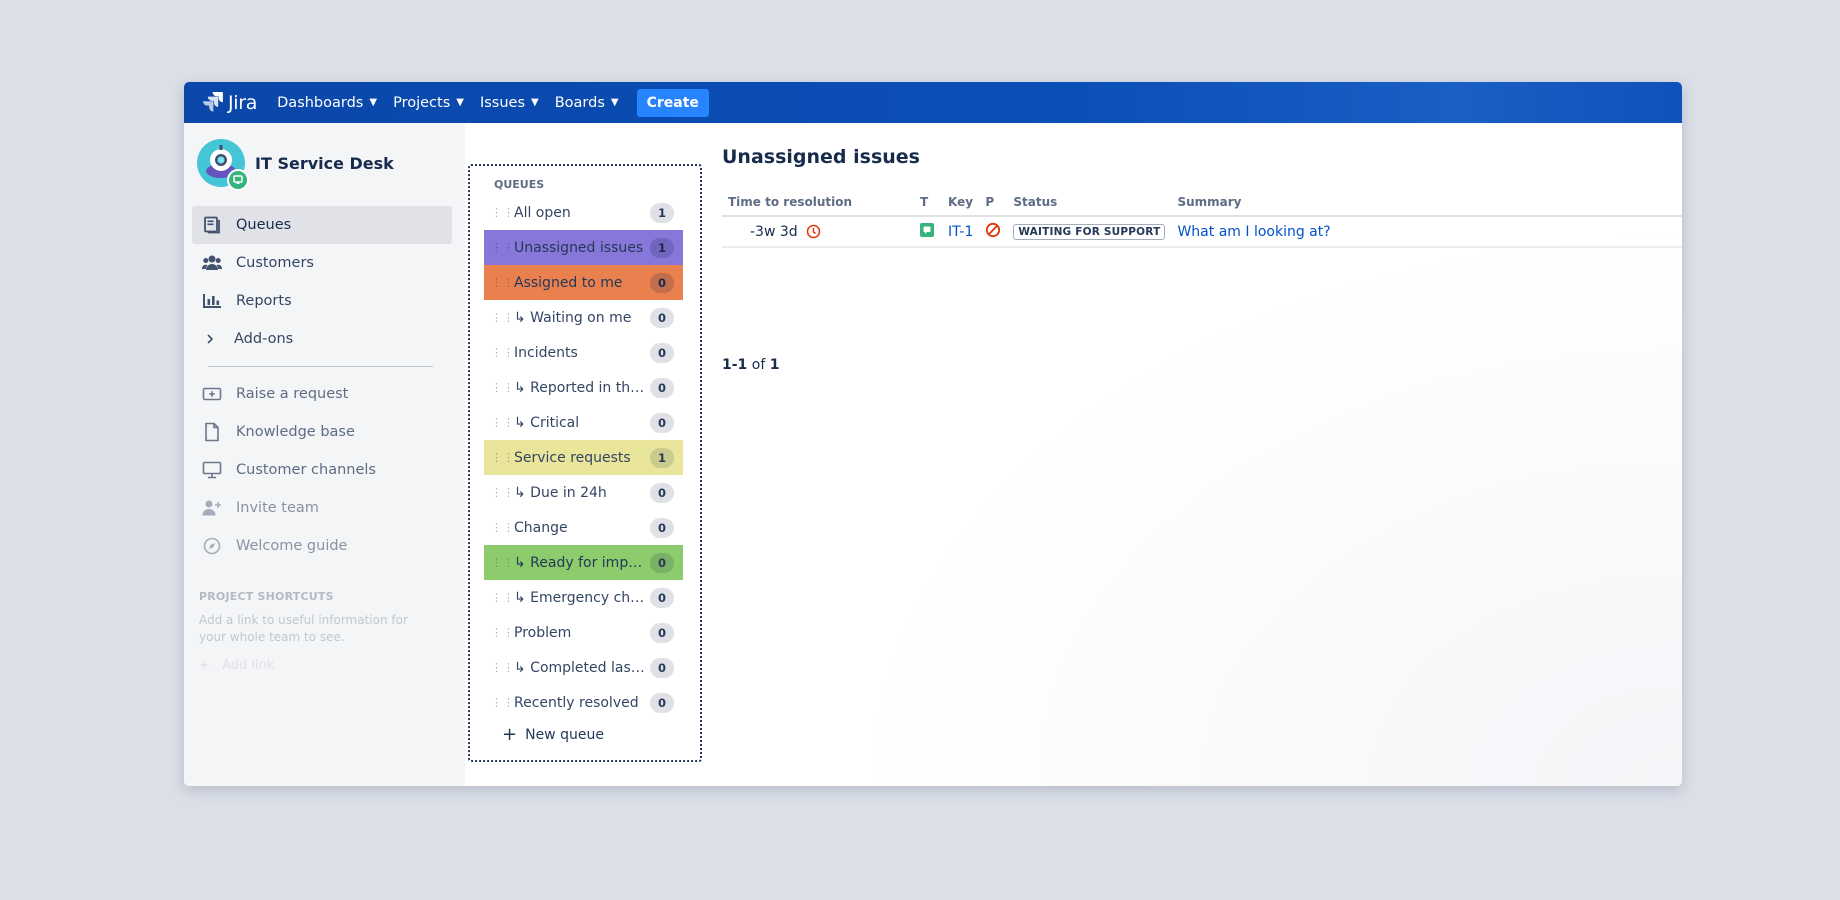  Describe the element at coordinates (580, 562) in the screenshot. I see `queue-item-label: ↳ Ready for implementation` at that location.